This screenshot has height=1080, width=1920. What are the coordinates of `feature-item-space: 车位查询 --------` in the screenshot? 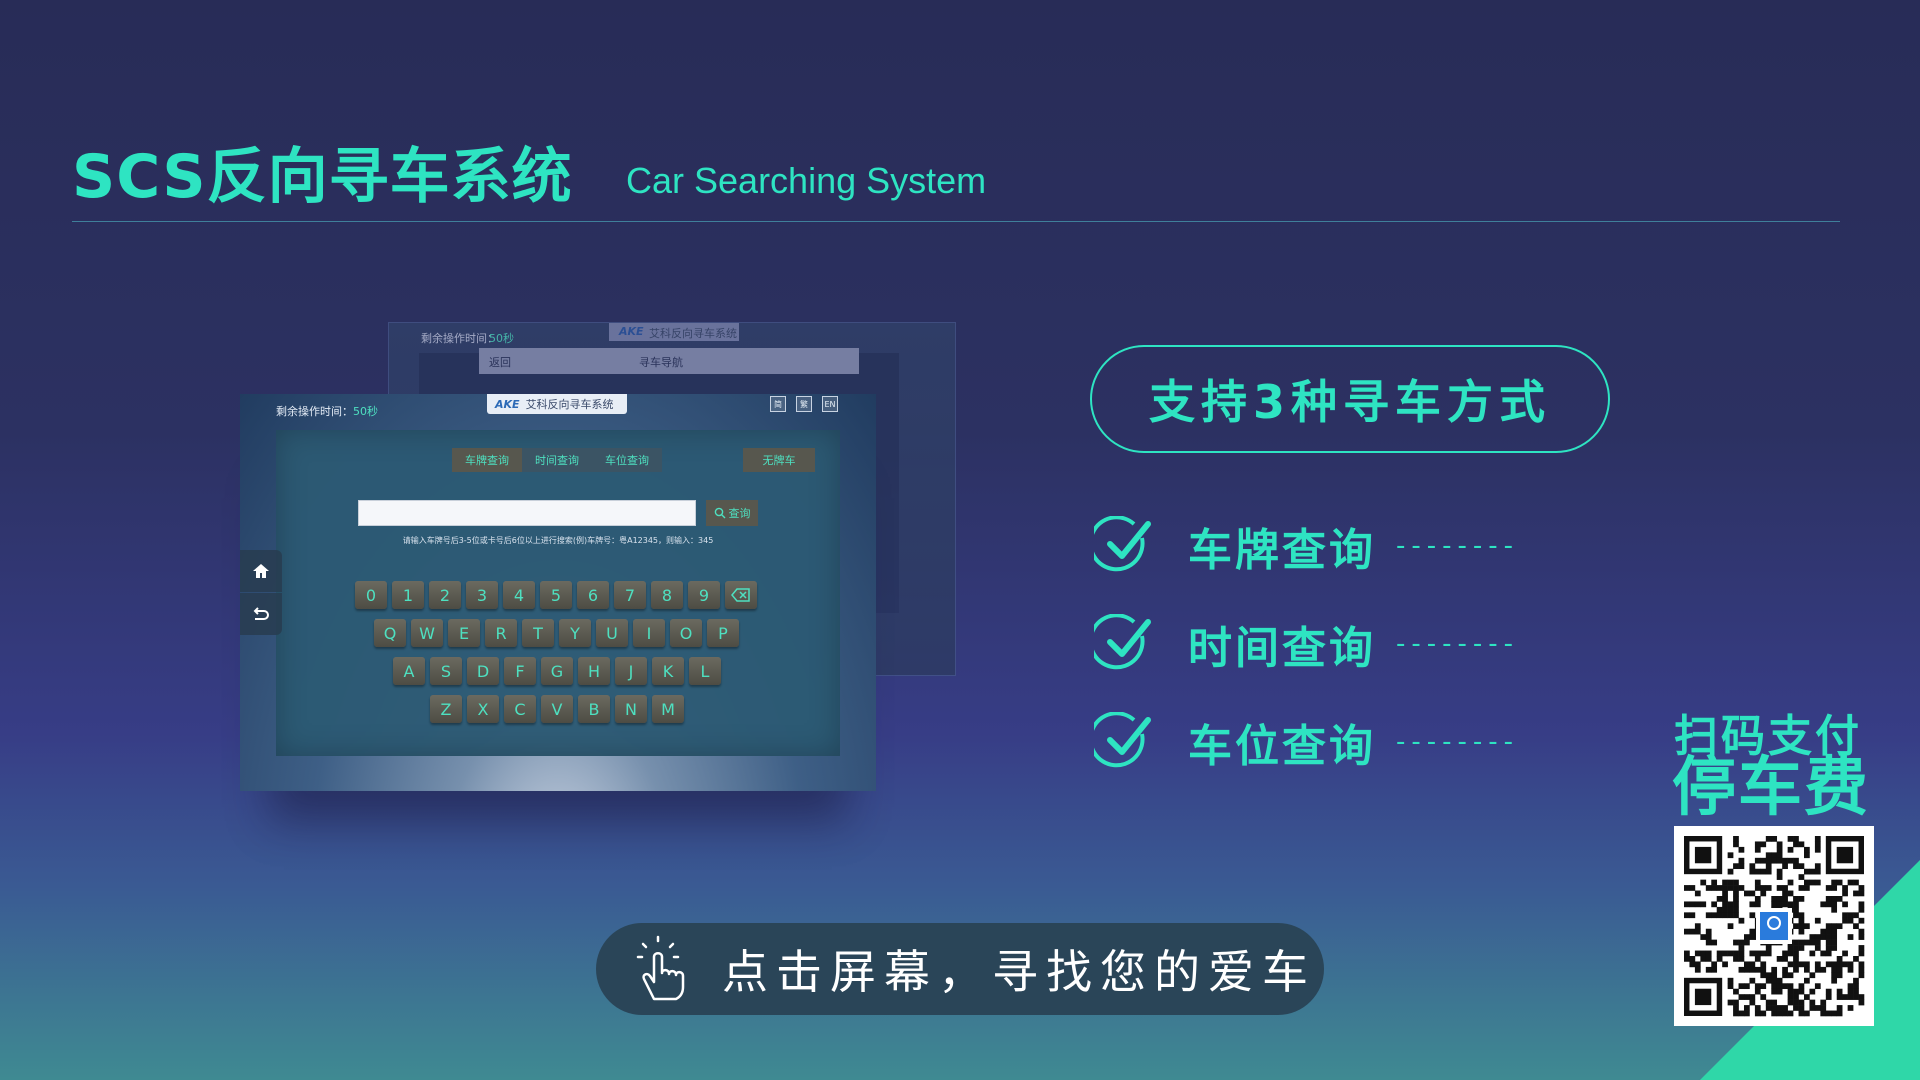 It's located at (1306, 742).